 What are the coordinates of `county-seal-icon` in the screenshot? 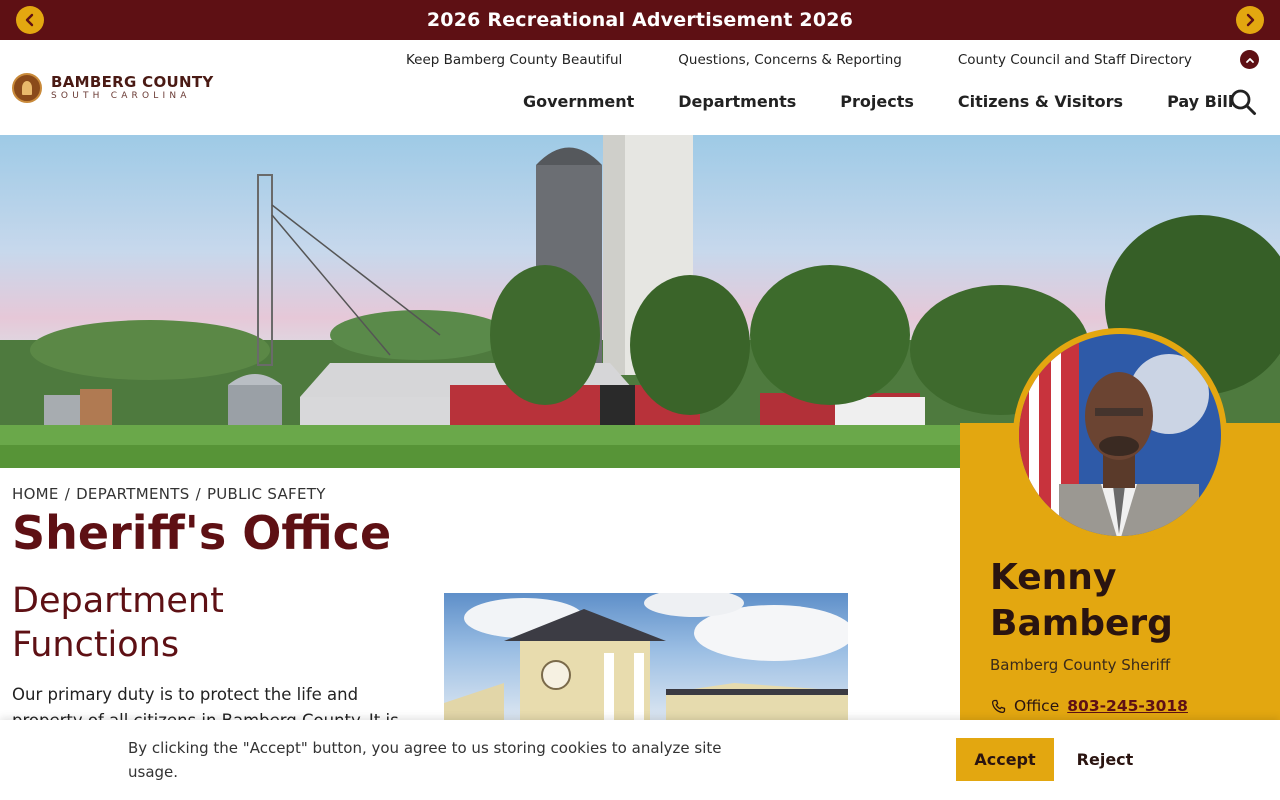 It's located at (27, 88).